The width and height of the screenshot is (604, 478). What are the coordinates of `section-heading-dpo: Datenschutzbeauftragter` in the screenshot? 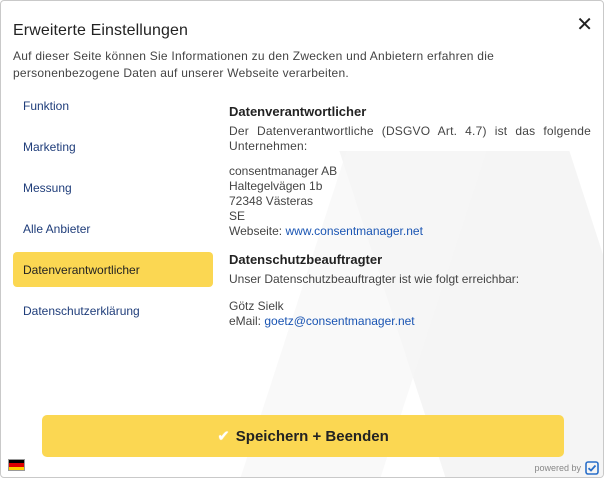 It's located at (306, 259).